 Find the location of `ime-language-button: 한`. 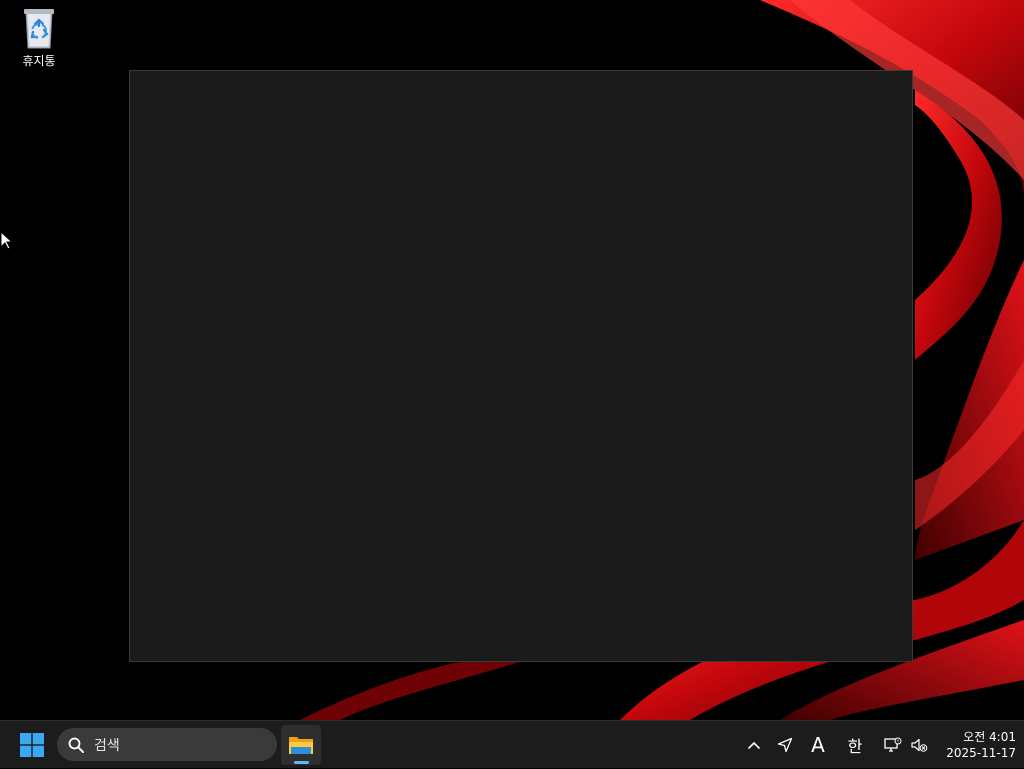

ime-language-button: 한 is located at coordinates (855, 745).